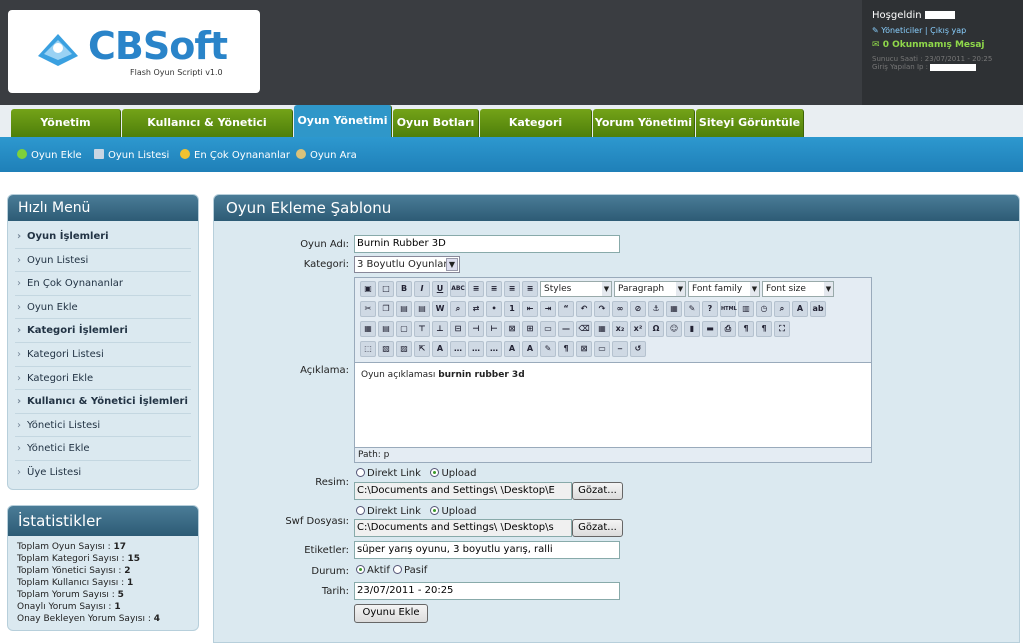 This screenshot has width=1023, height=643. Describe the element at coordinates (512, 349) in the screenshot. I see `del-icon: A` at that location.